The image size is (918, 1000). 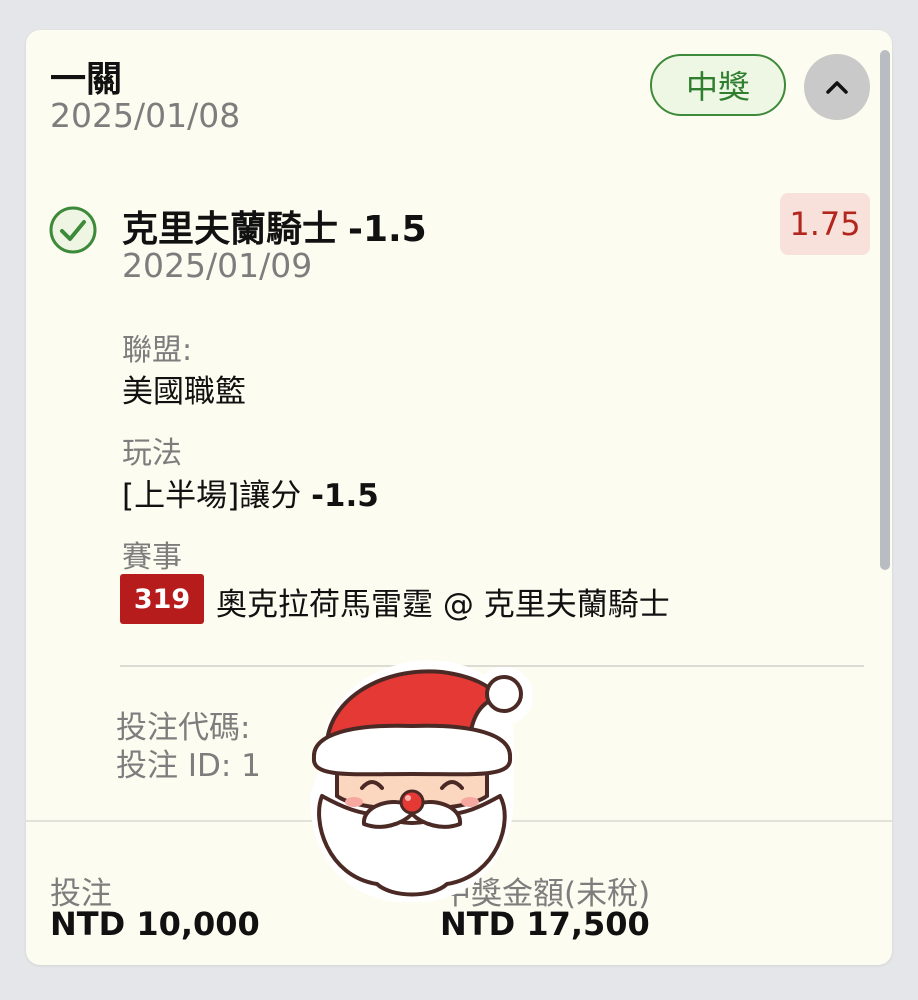 What do you see at coordinates (145, 115) in the screenshot?
I see `bet-date: 2025/01/08` at bounding box center [145, 115].